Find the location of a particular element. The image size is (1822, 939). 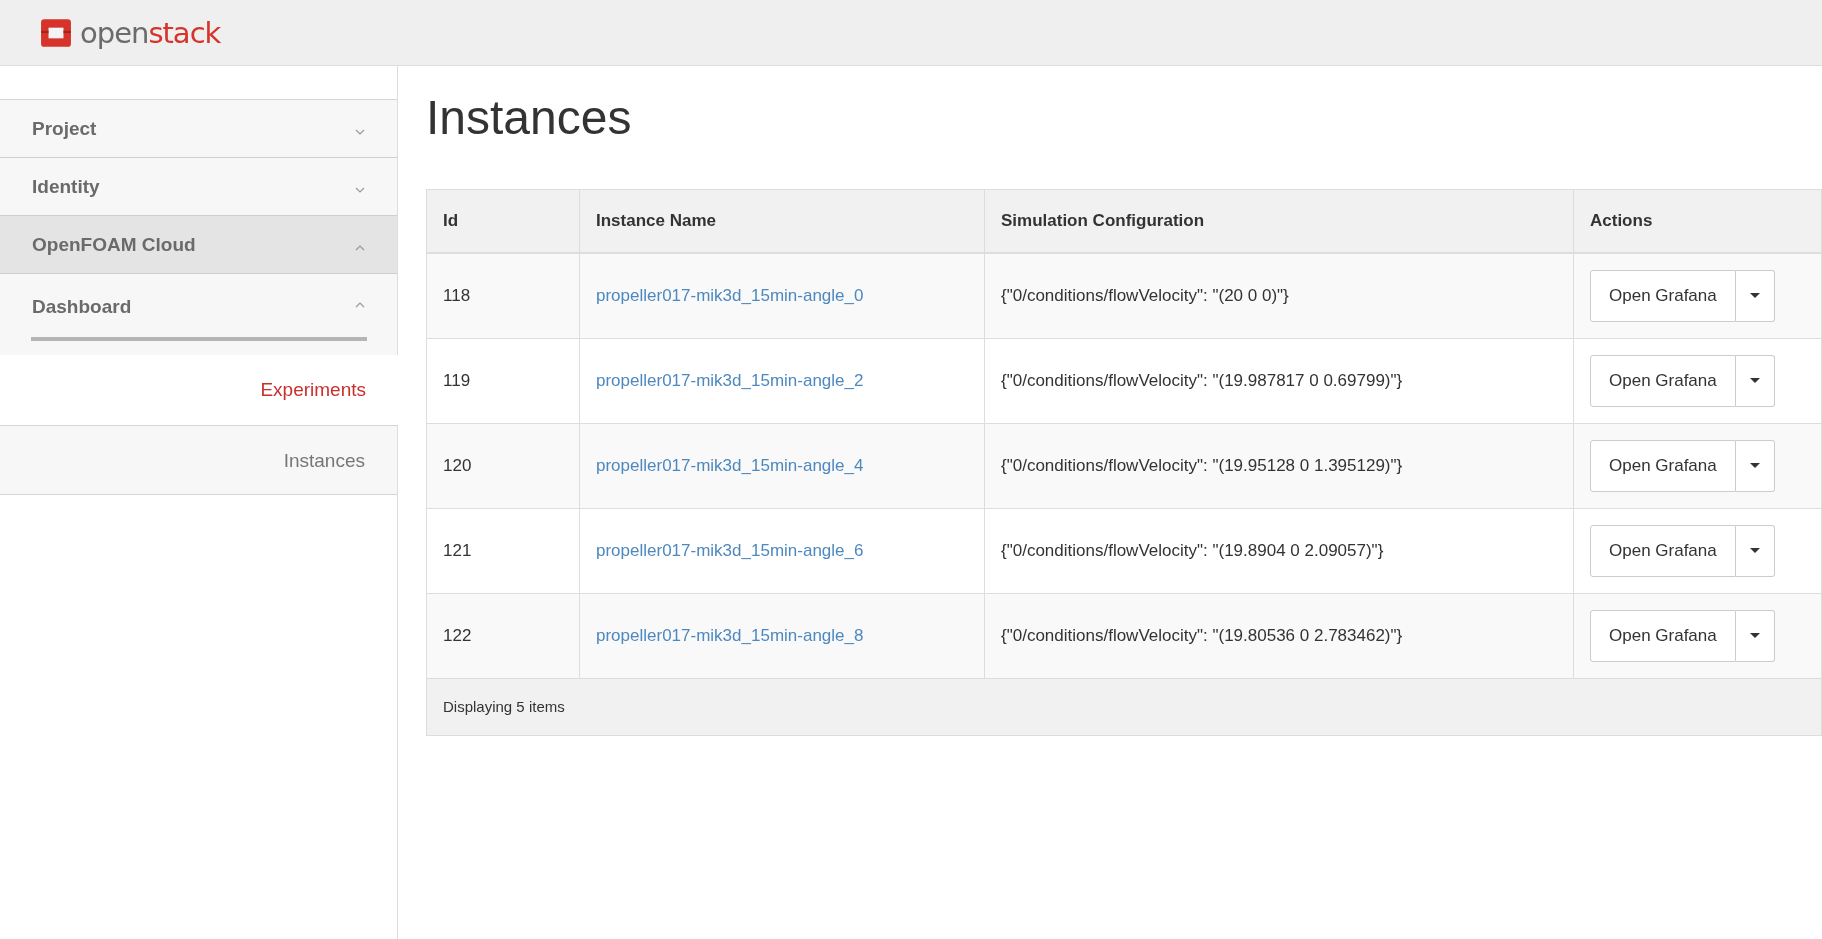

sidebar-item: Project is located at coordinates (198, 129).